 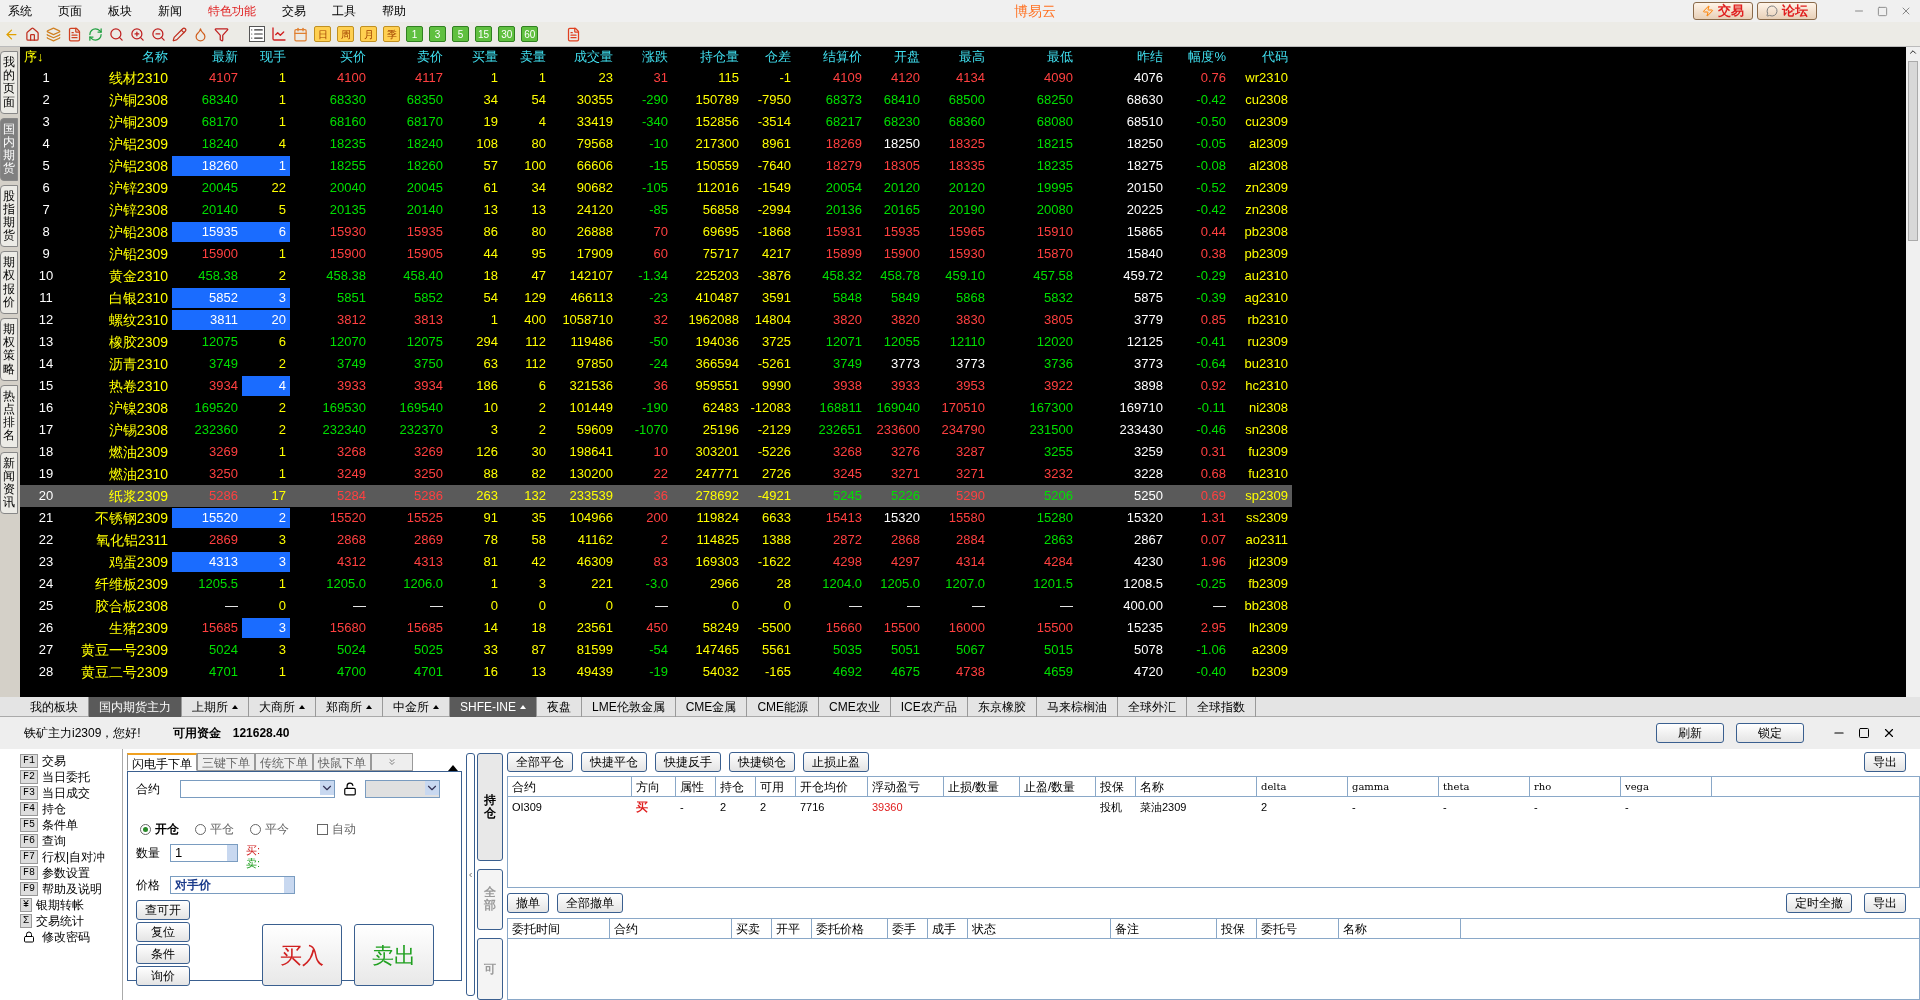 I want to click on unlock-icon, so click(x=350, y=789).